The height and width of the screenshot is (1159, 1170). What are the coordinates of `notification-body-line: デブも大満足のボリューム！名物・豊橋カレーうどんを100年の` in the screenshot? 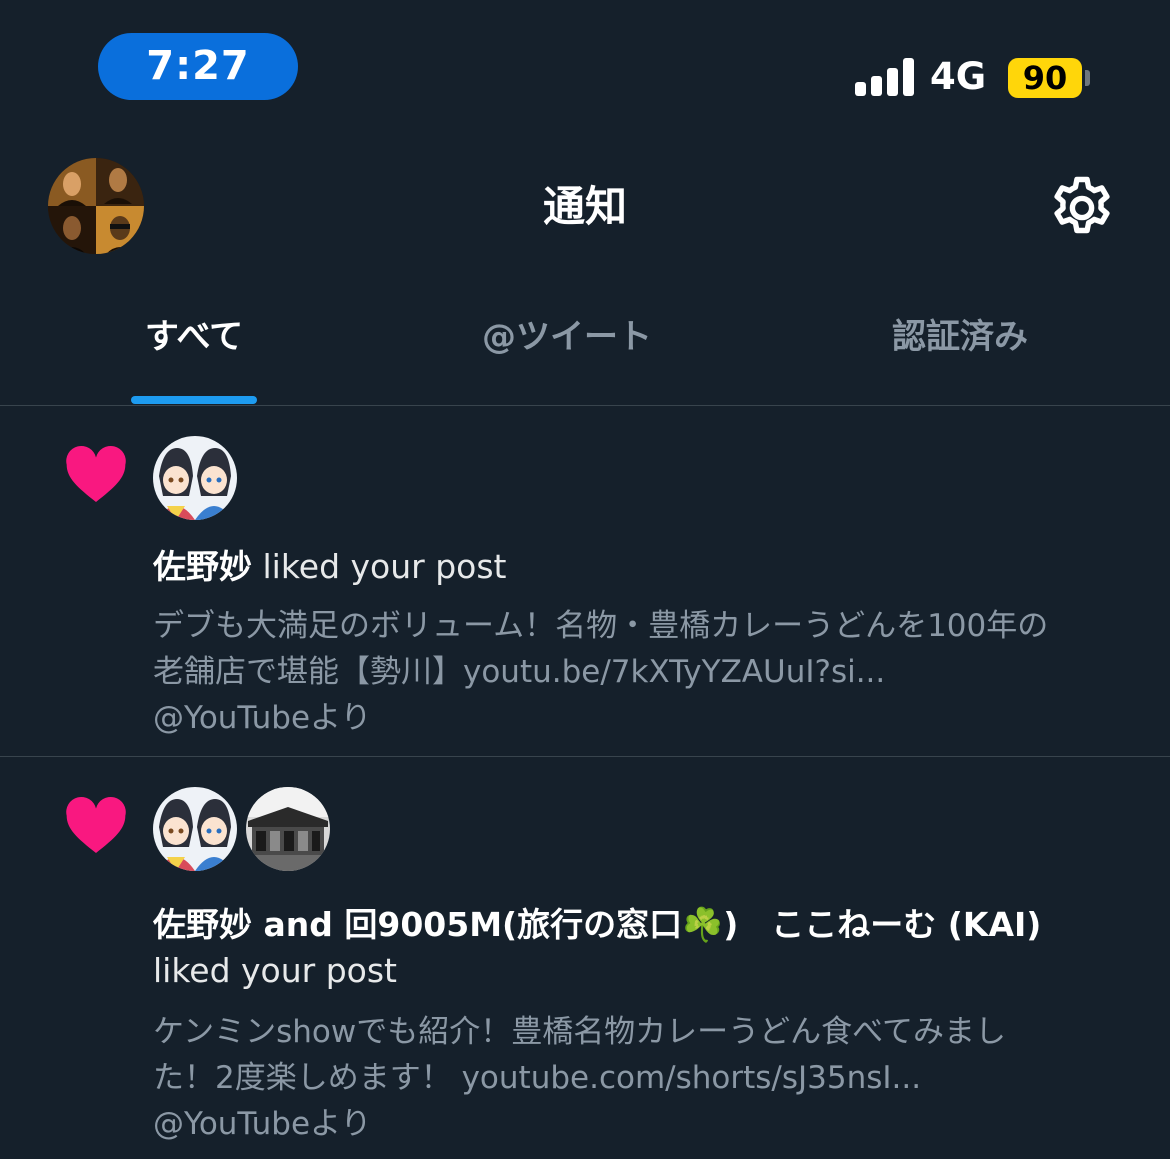 It's located at (601, 626).